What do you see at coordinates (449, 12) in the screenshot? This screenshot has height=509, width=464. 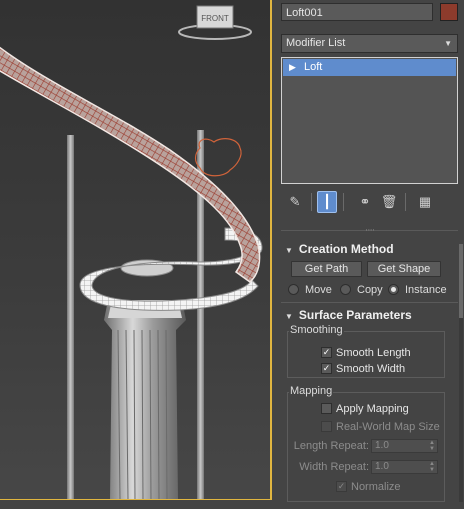 I see `object-color-swatch` at bounding box center [449, 12].